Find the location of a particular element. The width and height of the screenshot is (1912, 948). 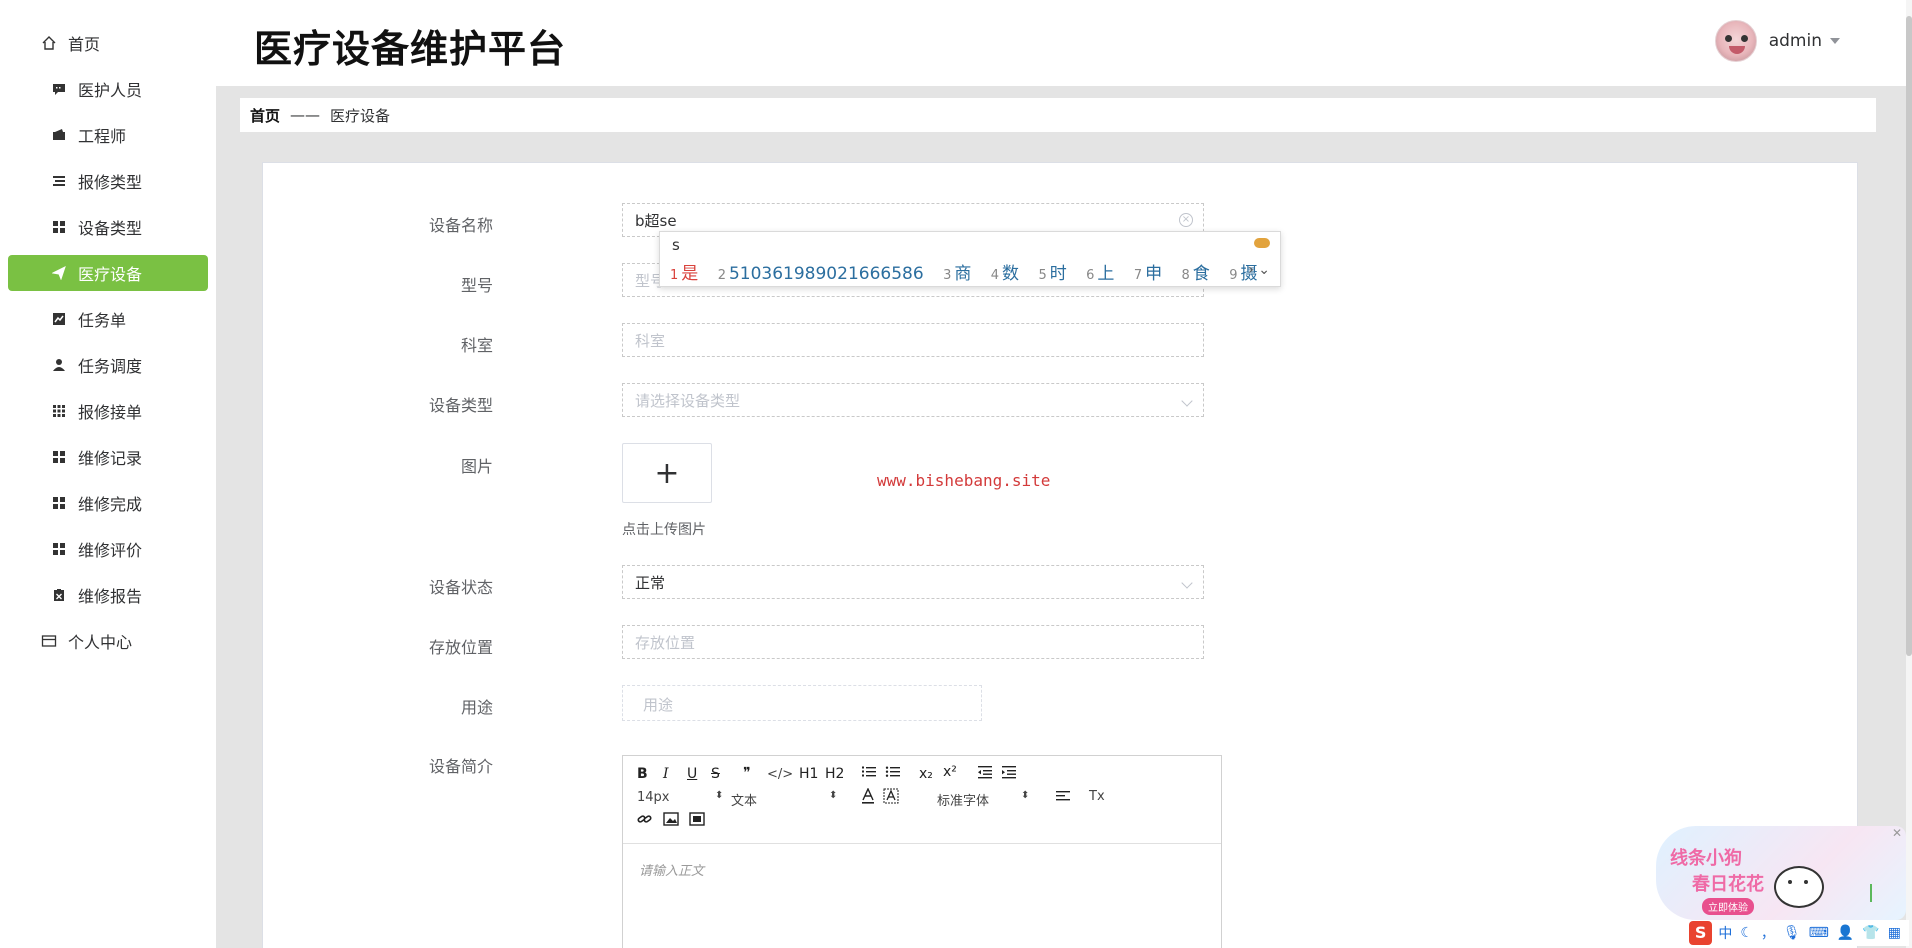

page-scrollbar is located at coordinates (1909, 474).